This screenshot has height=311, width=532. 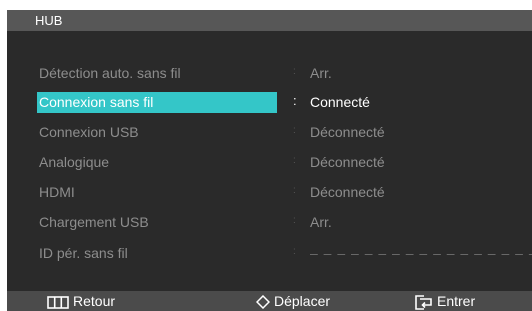 I want to click on enter-hint: Entrer, so click(x=445, y=301).